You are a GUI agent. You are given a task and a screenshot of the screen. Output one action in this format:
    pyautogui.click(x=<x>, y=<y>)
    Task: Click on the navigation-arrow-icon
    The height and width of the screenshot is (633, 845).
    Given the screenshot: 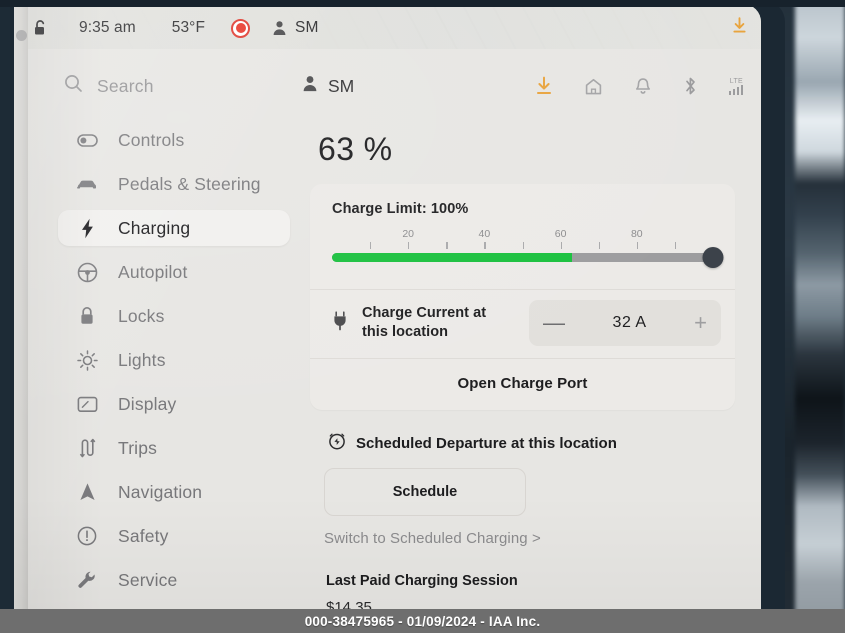 What is the action you would take?
    pyautogui.click(x=87, y=492)
    